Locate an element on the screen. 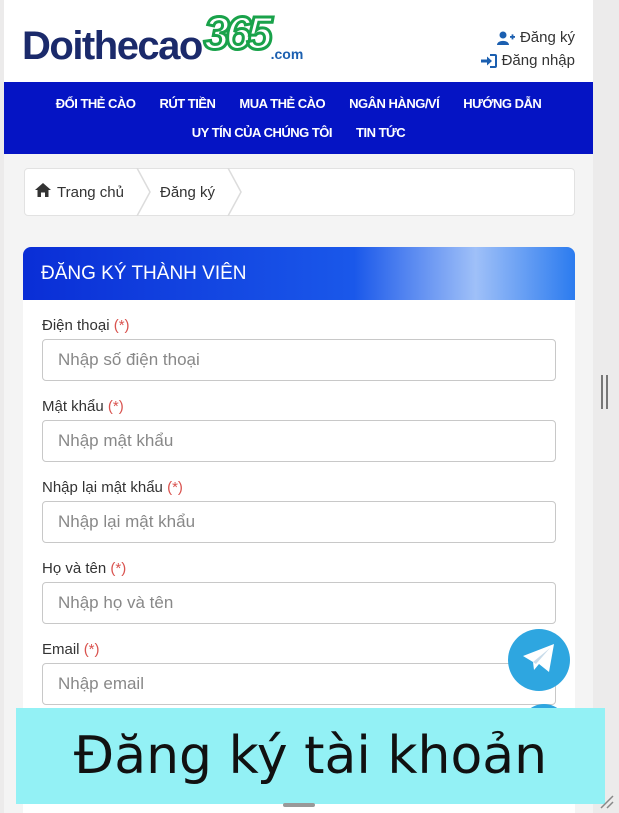 This screenshot has width=619, height=813. fullname-input is located at coordinates (299, 603).